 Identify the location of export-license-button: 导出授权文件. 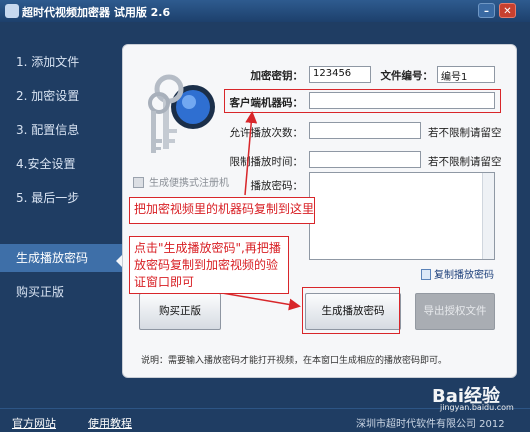
(455, 311).